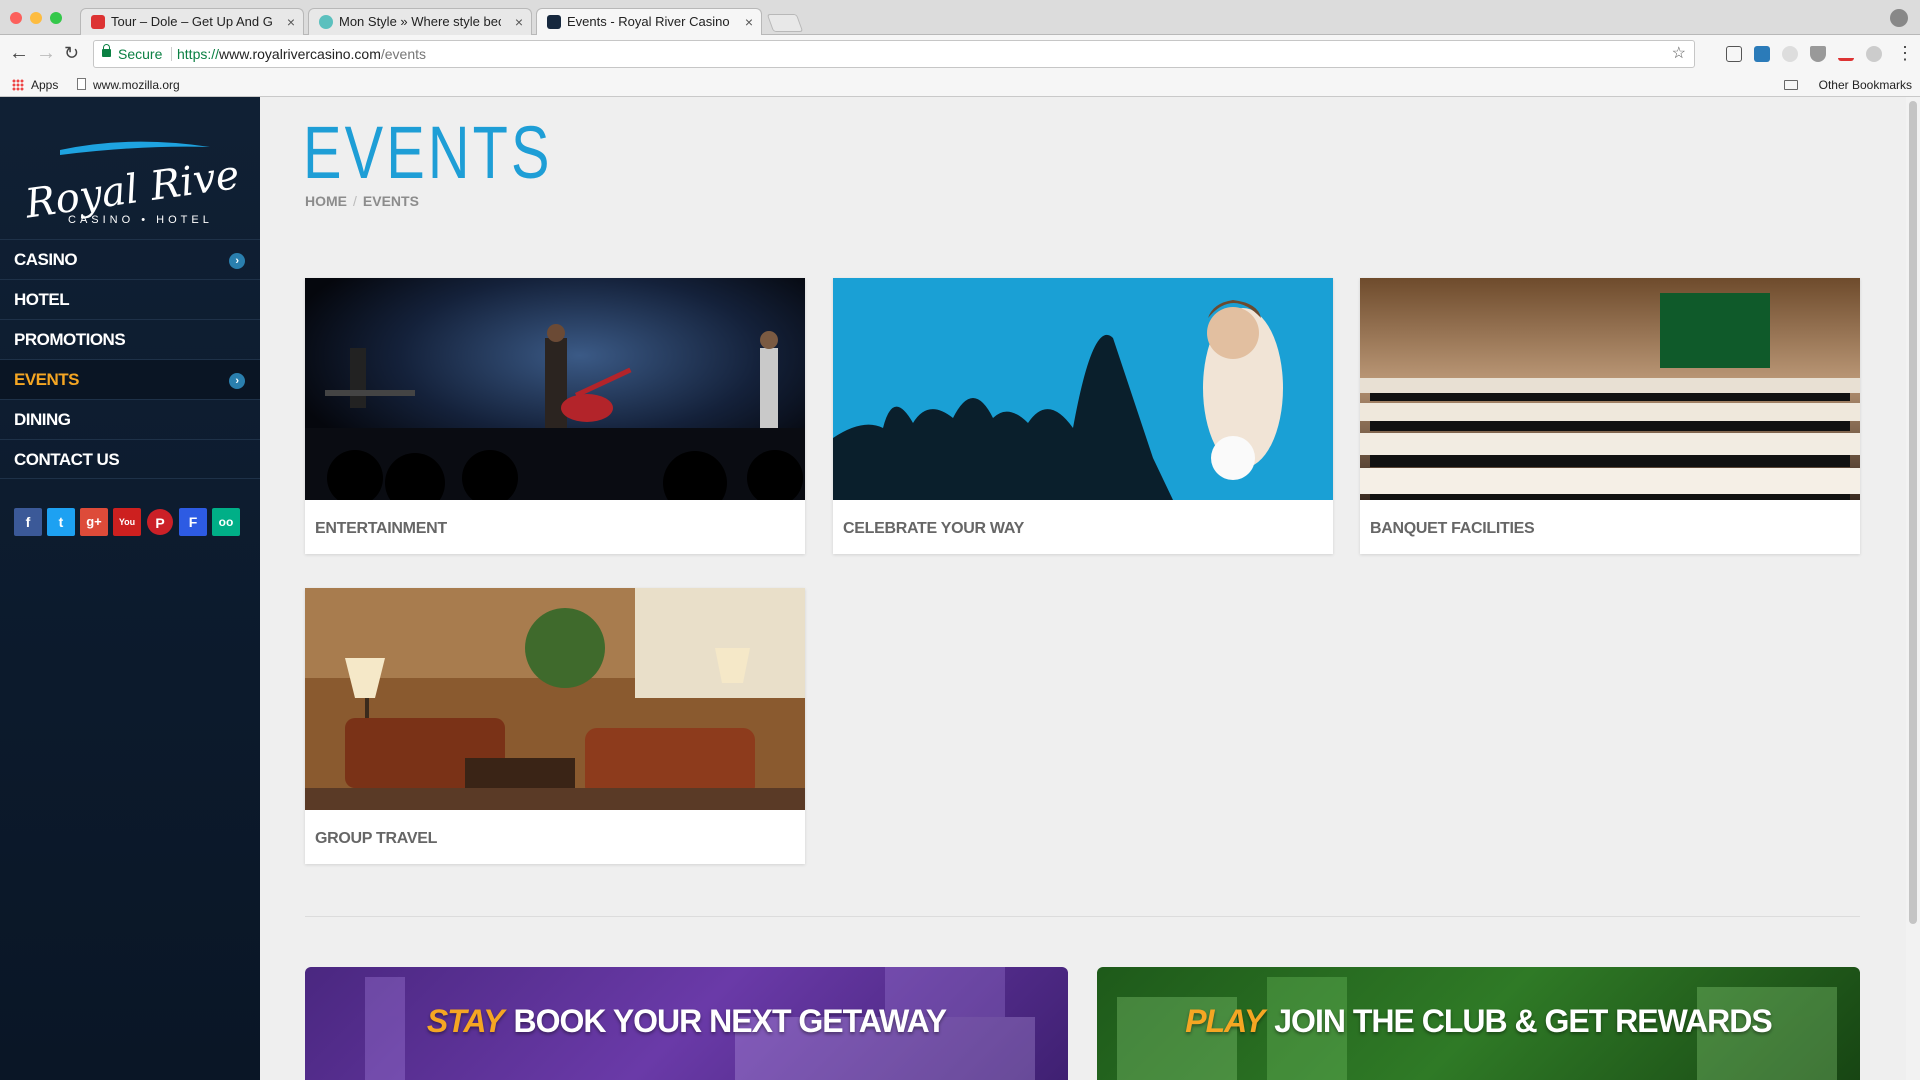 The height and width of the screenshot is (1080, 1920). I want to click on royal-river-logo: Royal River CASINO • HOTEL, so click(142, 180).